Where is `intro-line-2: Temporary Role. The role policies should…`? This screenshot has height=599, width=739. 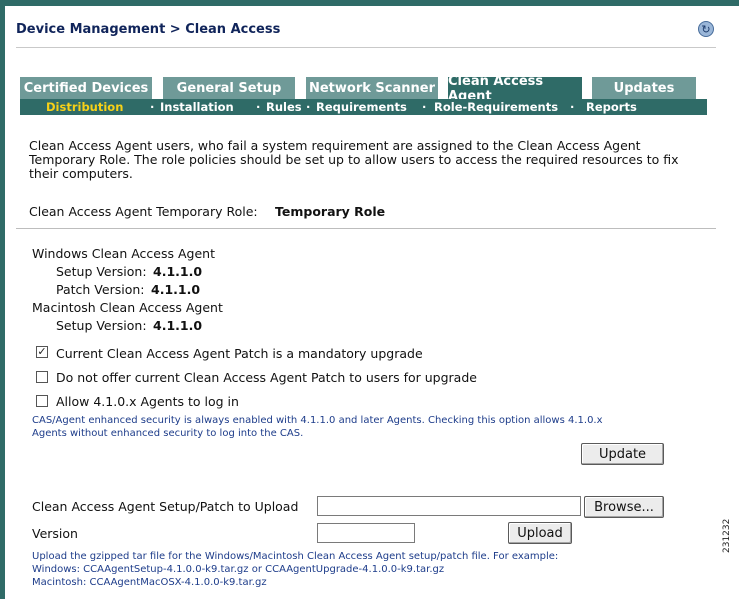
intro-line-2: Temporary Role. The role policies should… is located at coordinates (354, 159).